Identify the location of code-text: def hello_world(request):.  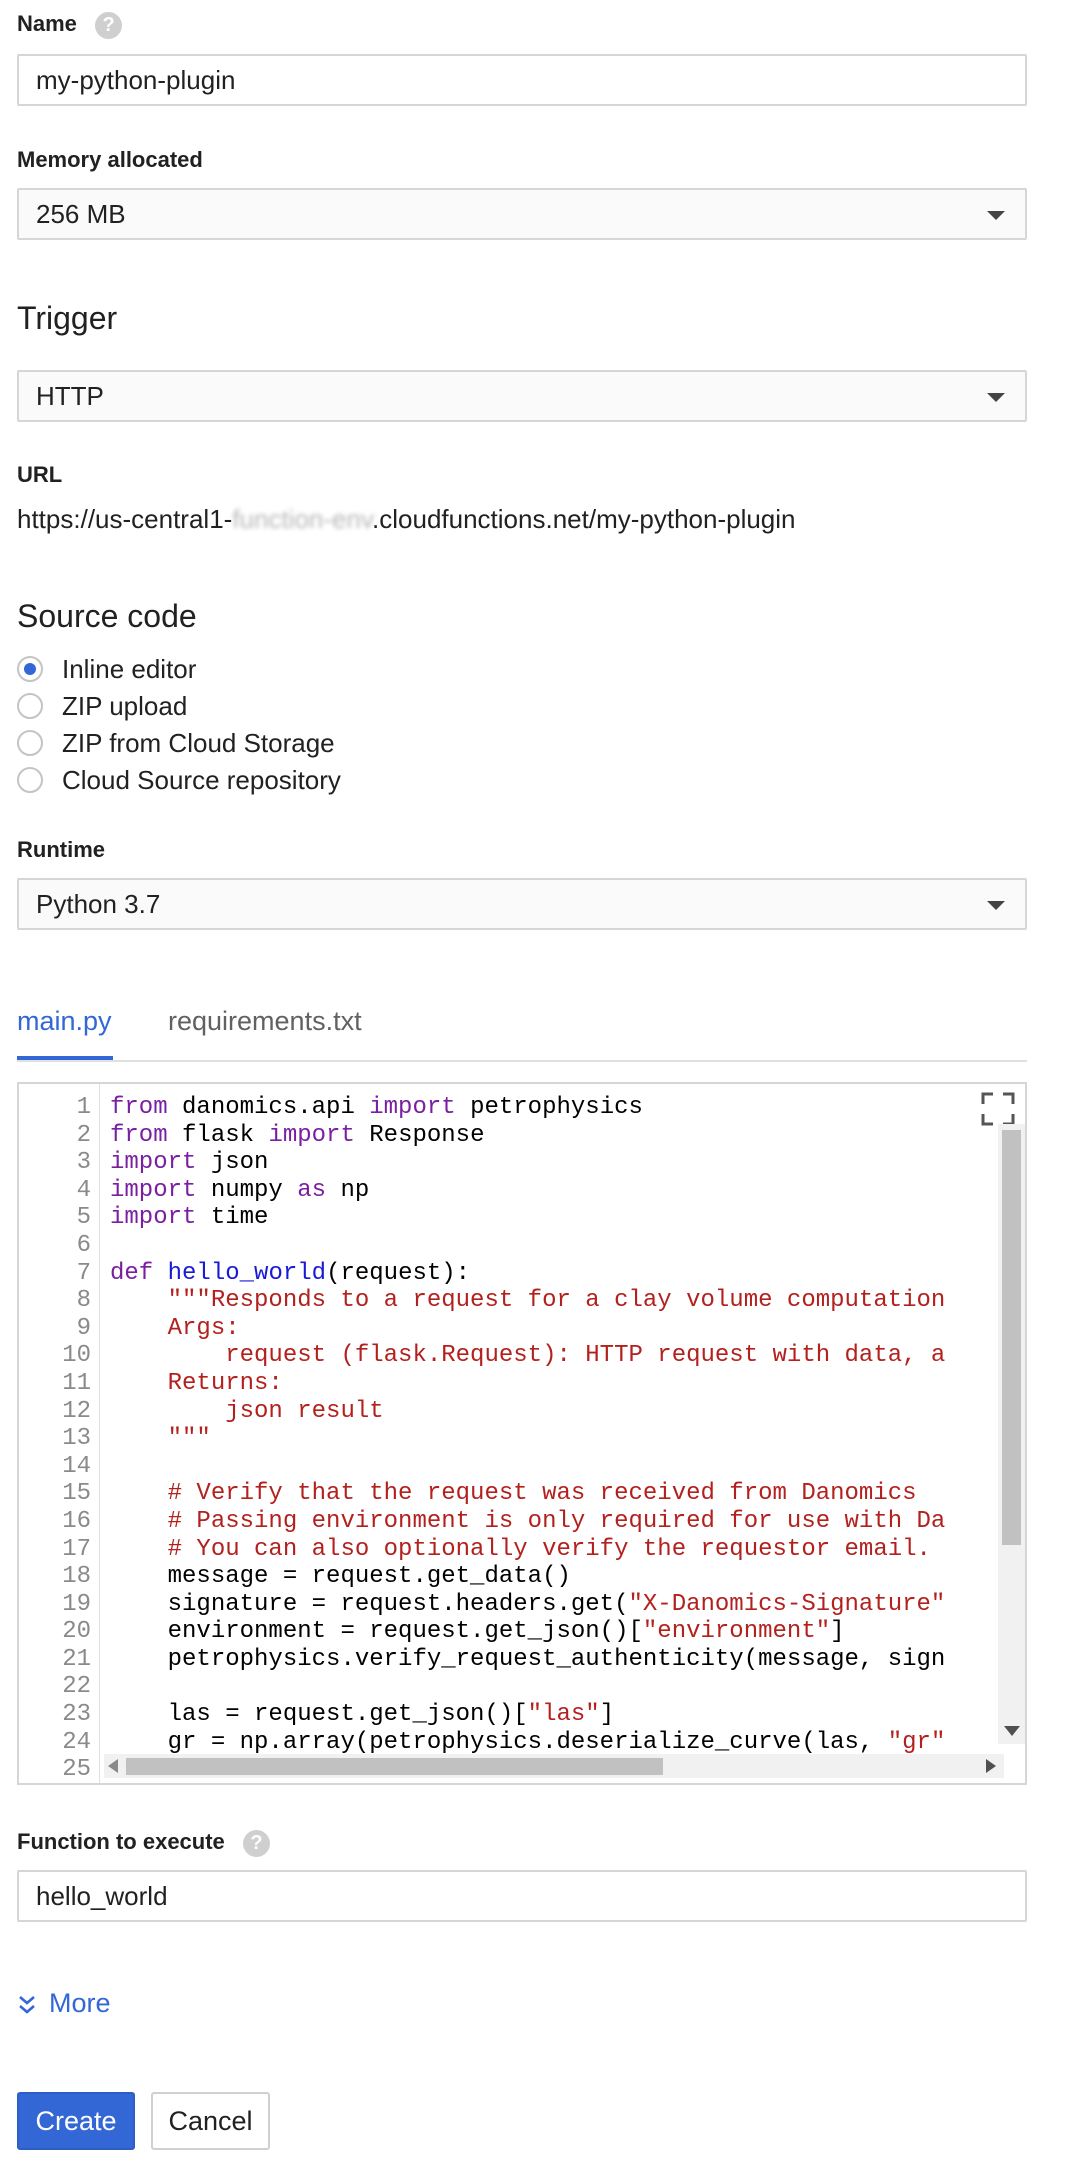
(290, 1273).